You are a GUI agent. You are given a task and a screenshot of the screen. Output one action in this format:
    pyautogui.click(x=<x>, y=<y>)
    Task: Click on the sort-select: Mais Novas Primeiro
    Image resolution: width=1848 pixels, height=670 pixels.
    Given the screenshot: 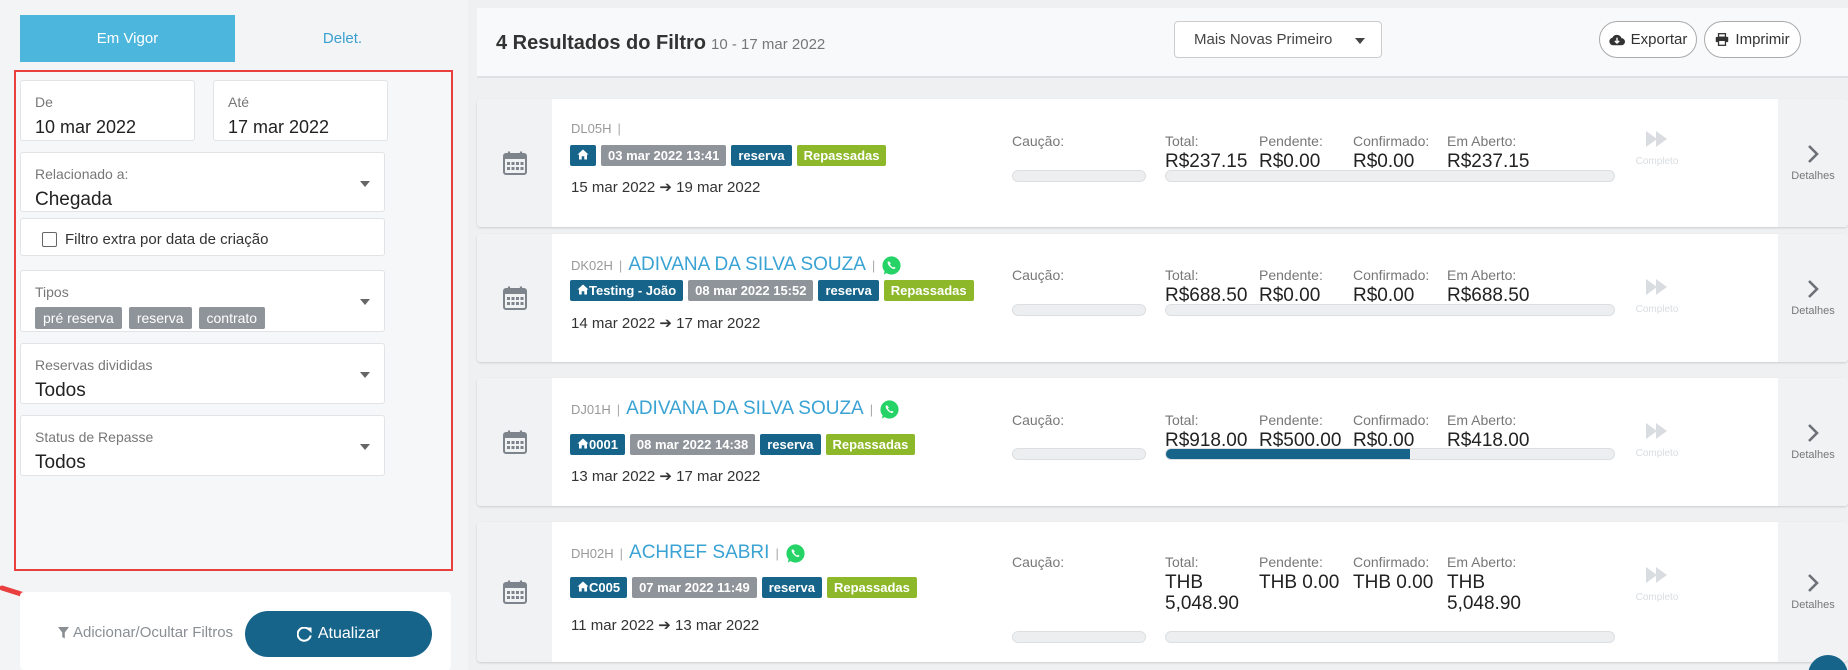 What is the action you would take?
    pyautogui.click(x=1278, y=39)
    